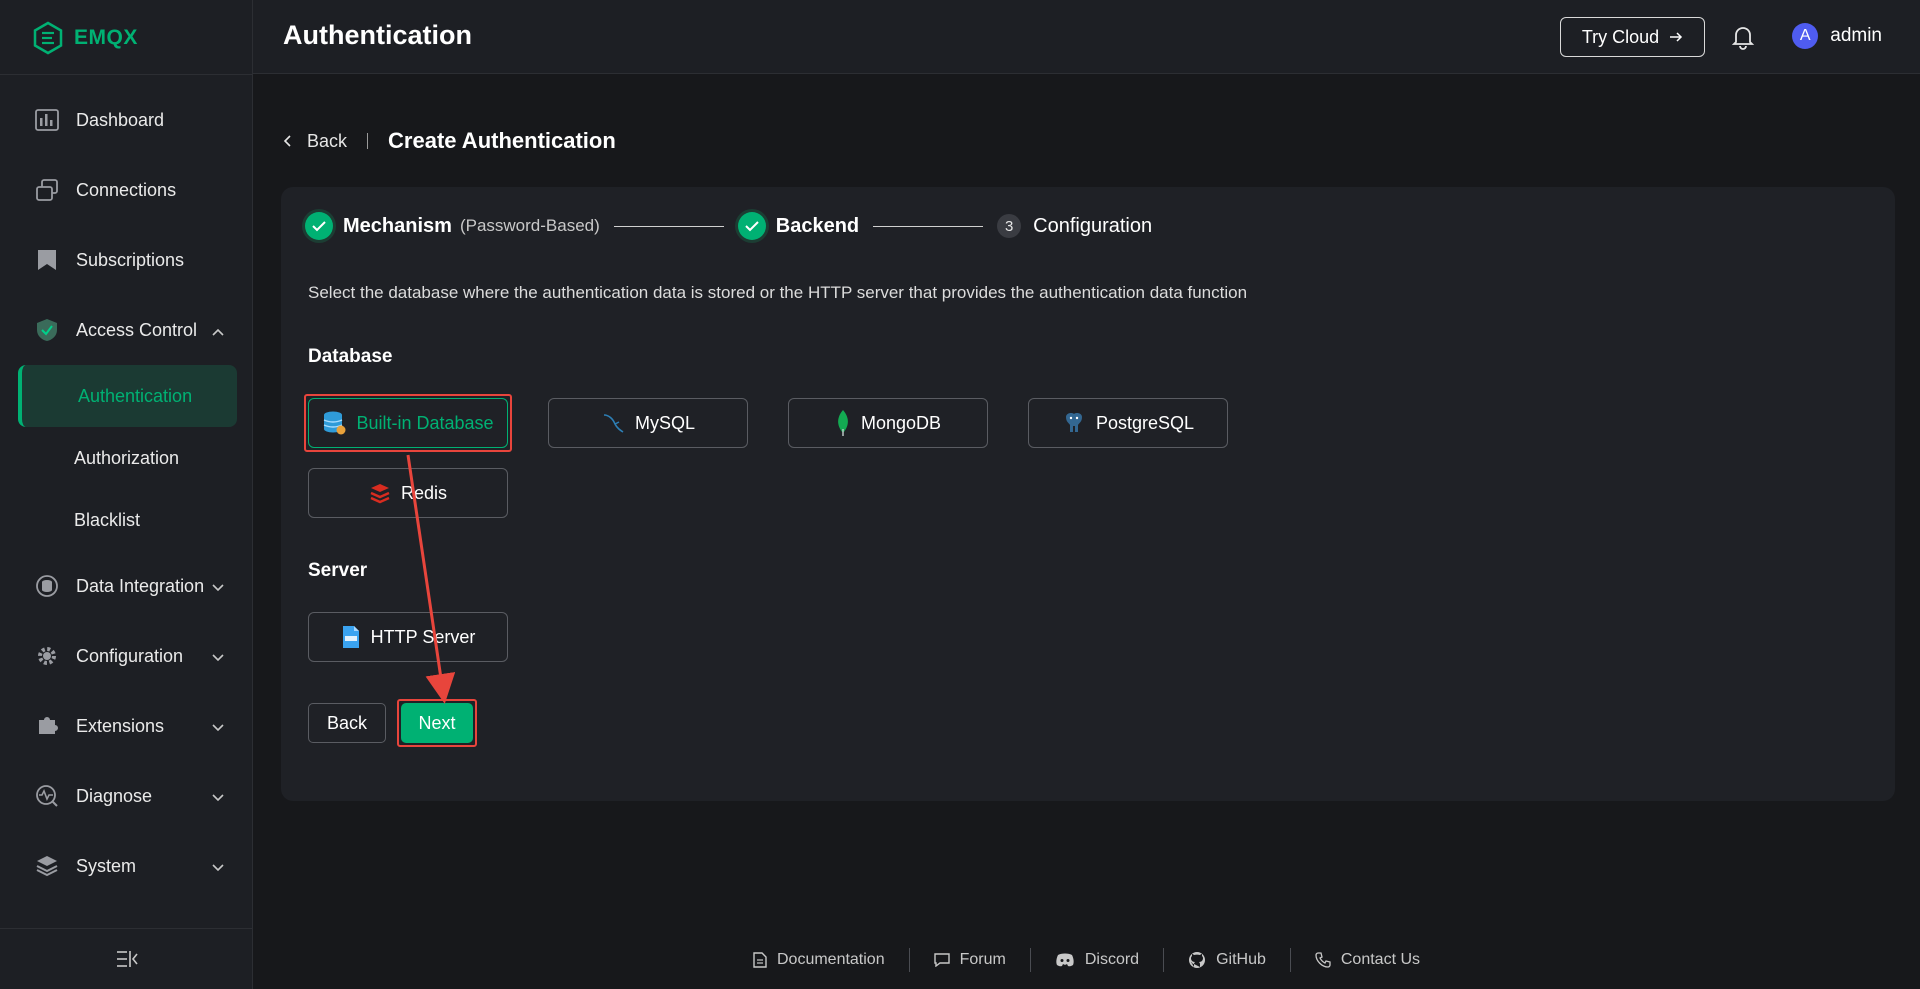 The image size is (1920, 989). Describe the element at coordinates (218, 331) in the screenshot. I see `chevron-up-icon` at that location.